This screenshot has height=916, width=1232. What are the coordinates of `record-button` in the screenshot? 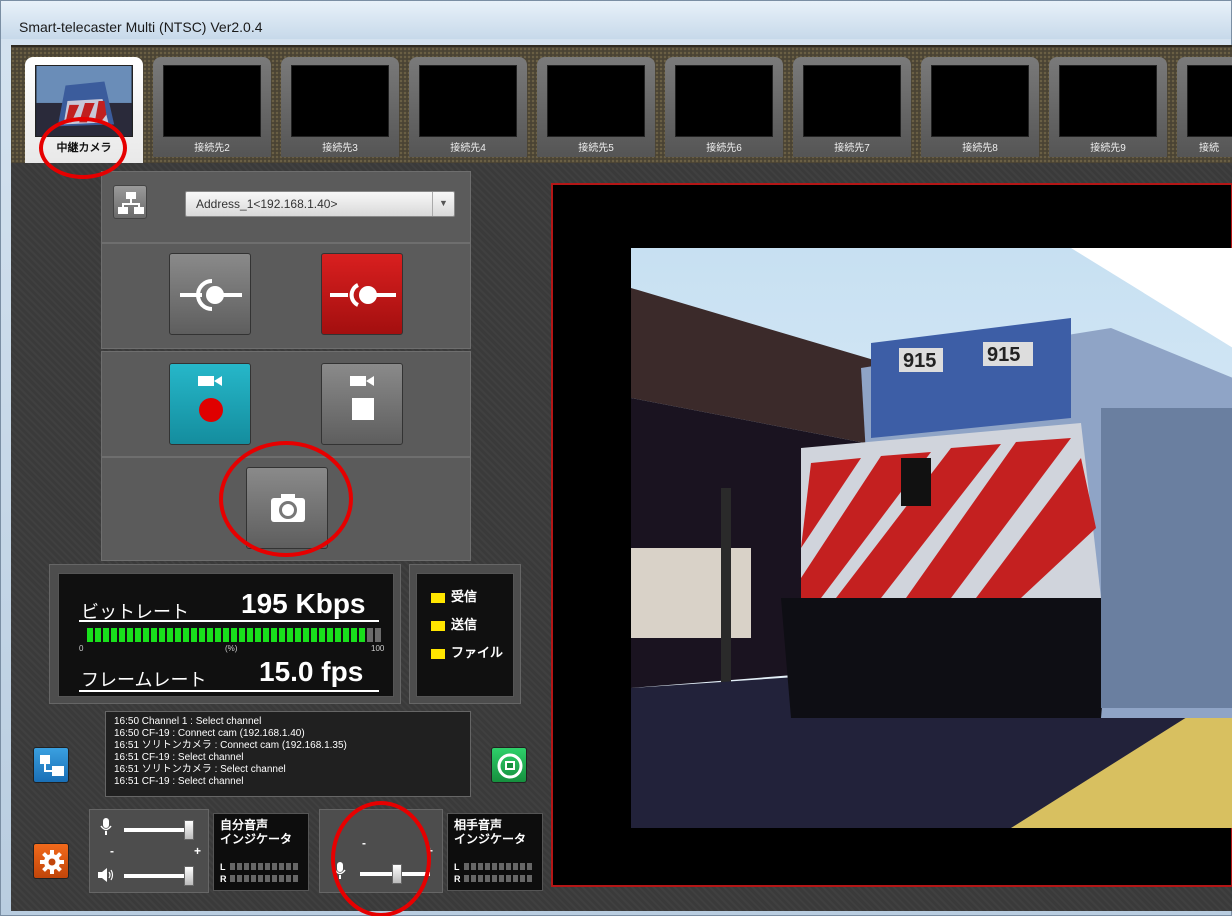 It's located at (210, 404).